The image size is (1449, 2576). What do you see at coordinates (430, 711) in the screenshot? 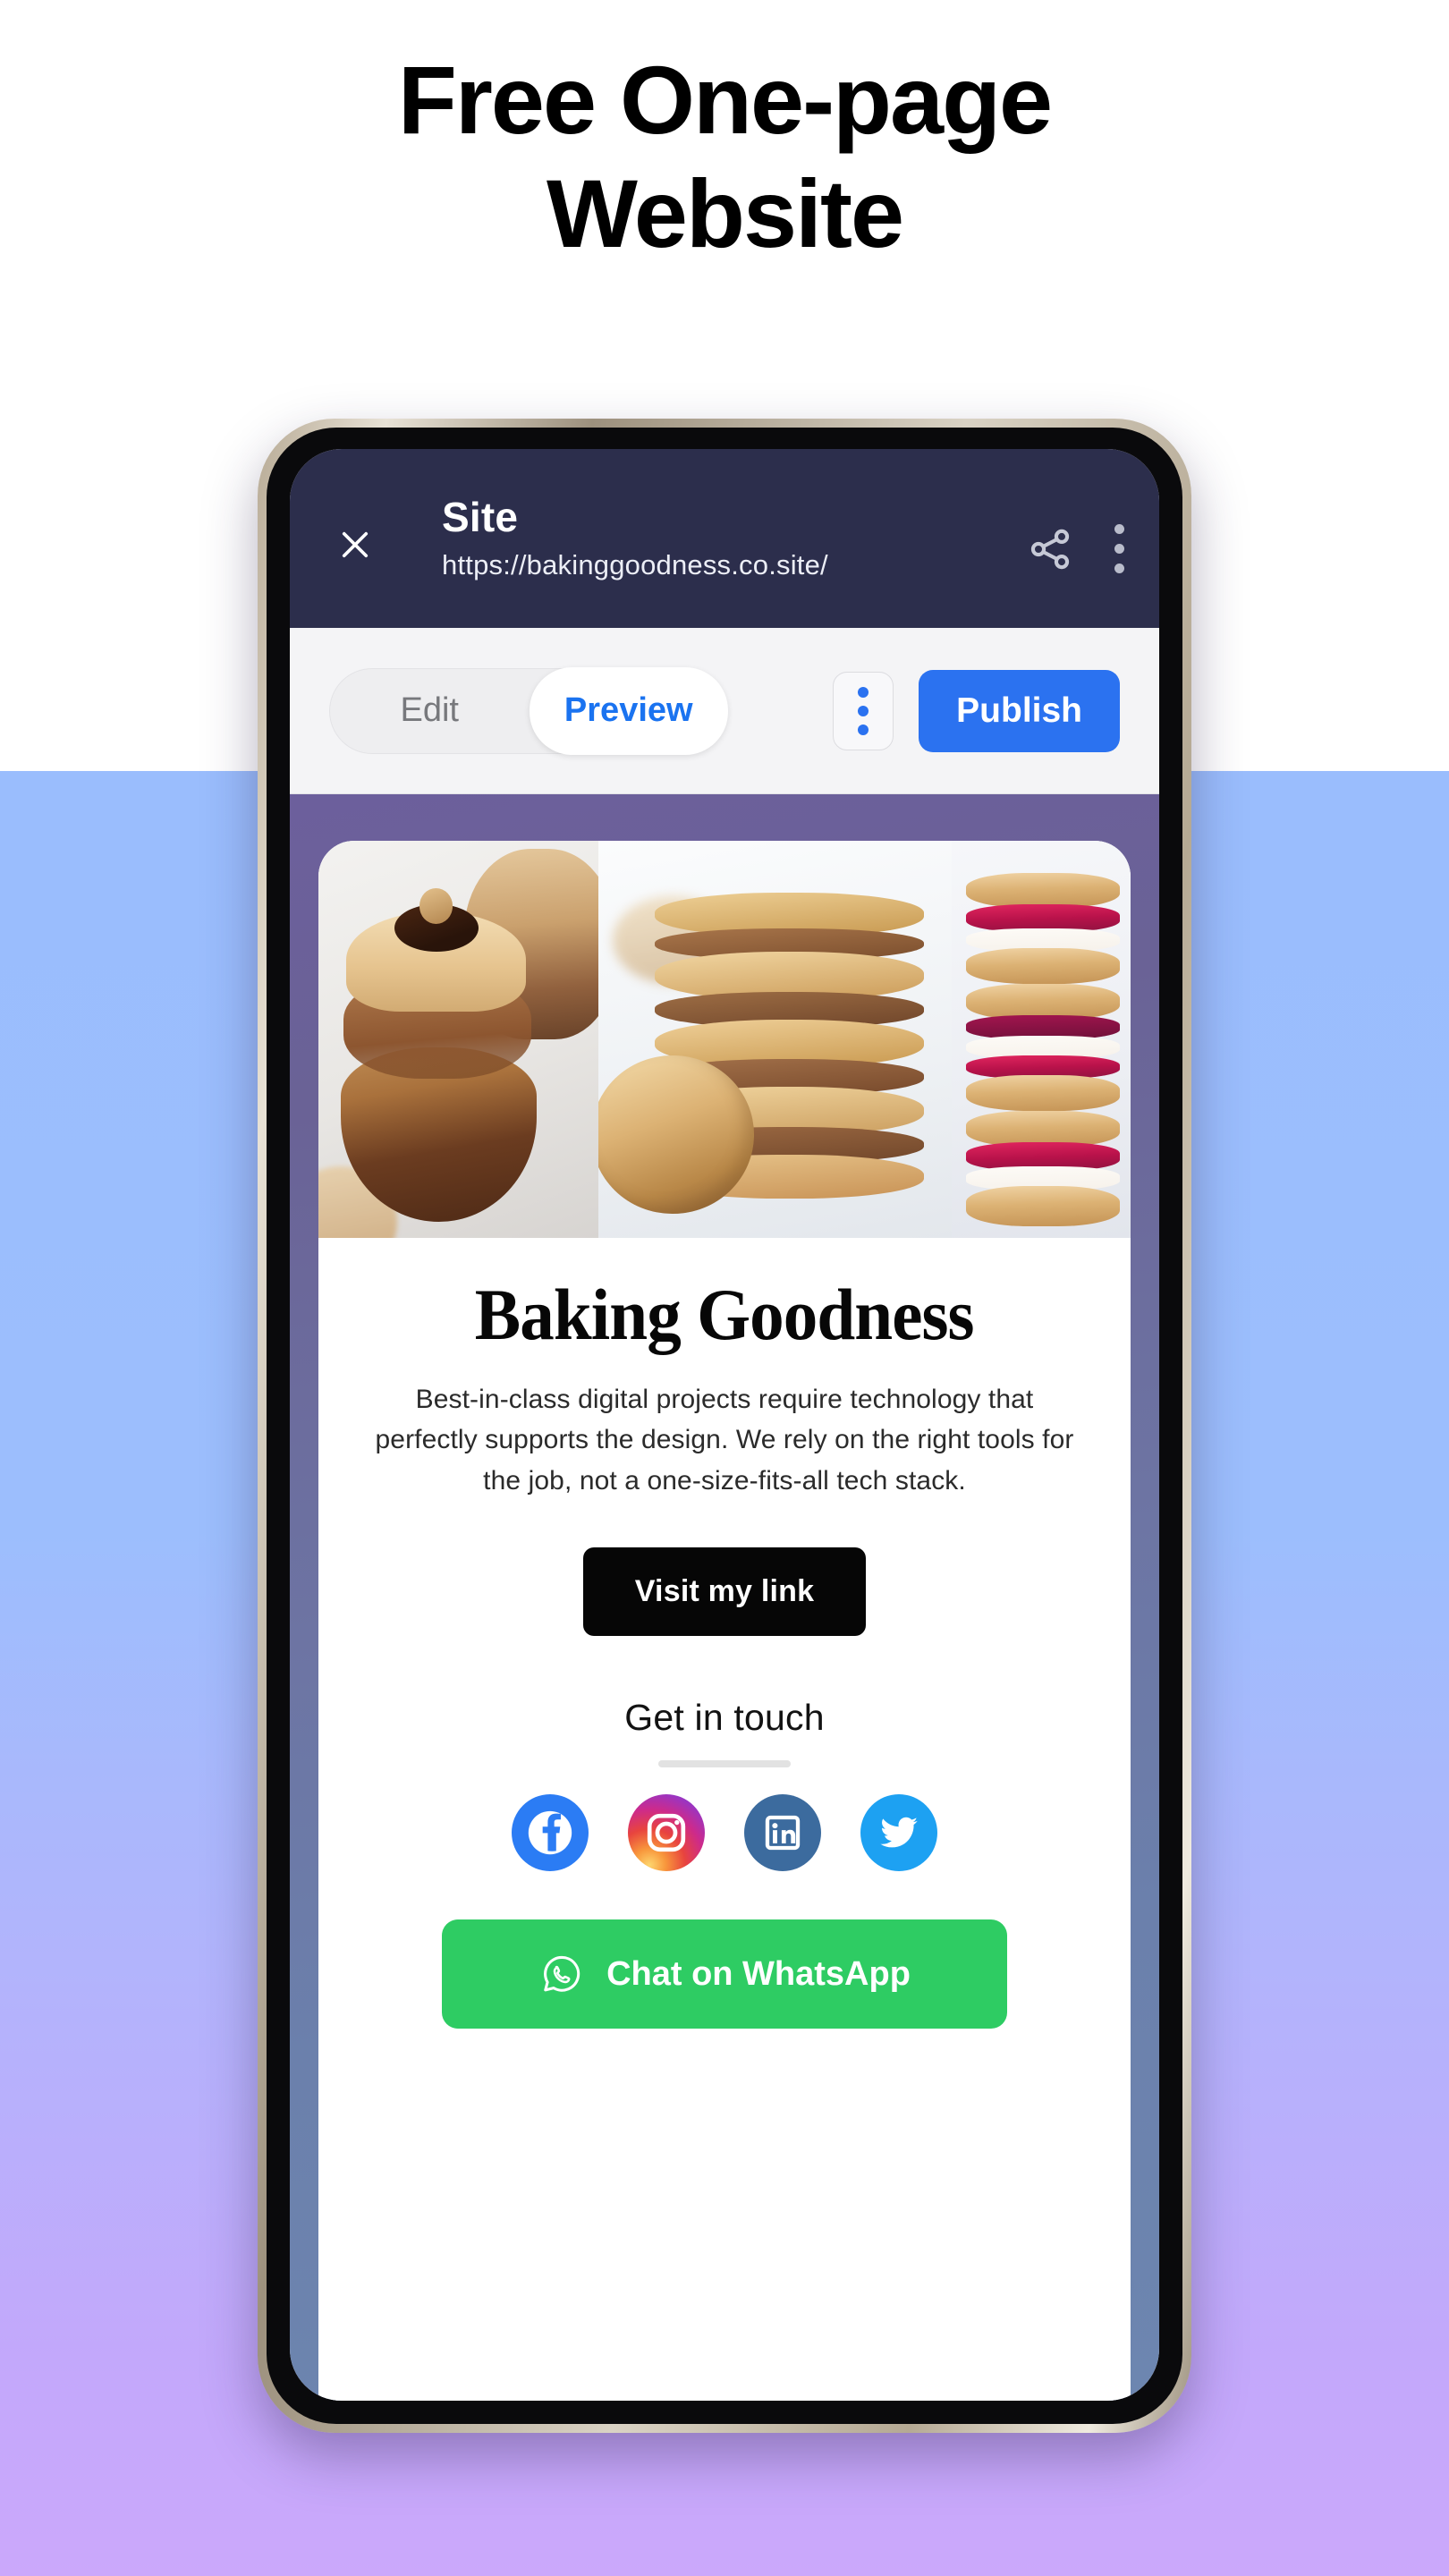
I see `tab-edit: Edit` at bounding box center [430, 711].